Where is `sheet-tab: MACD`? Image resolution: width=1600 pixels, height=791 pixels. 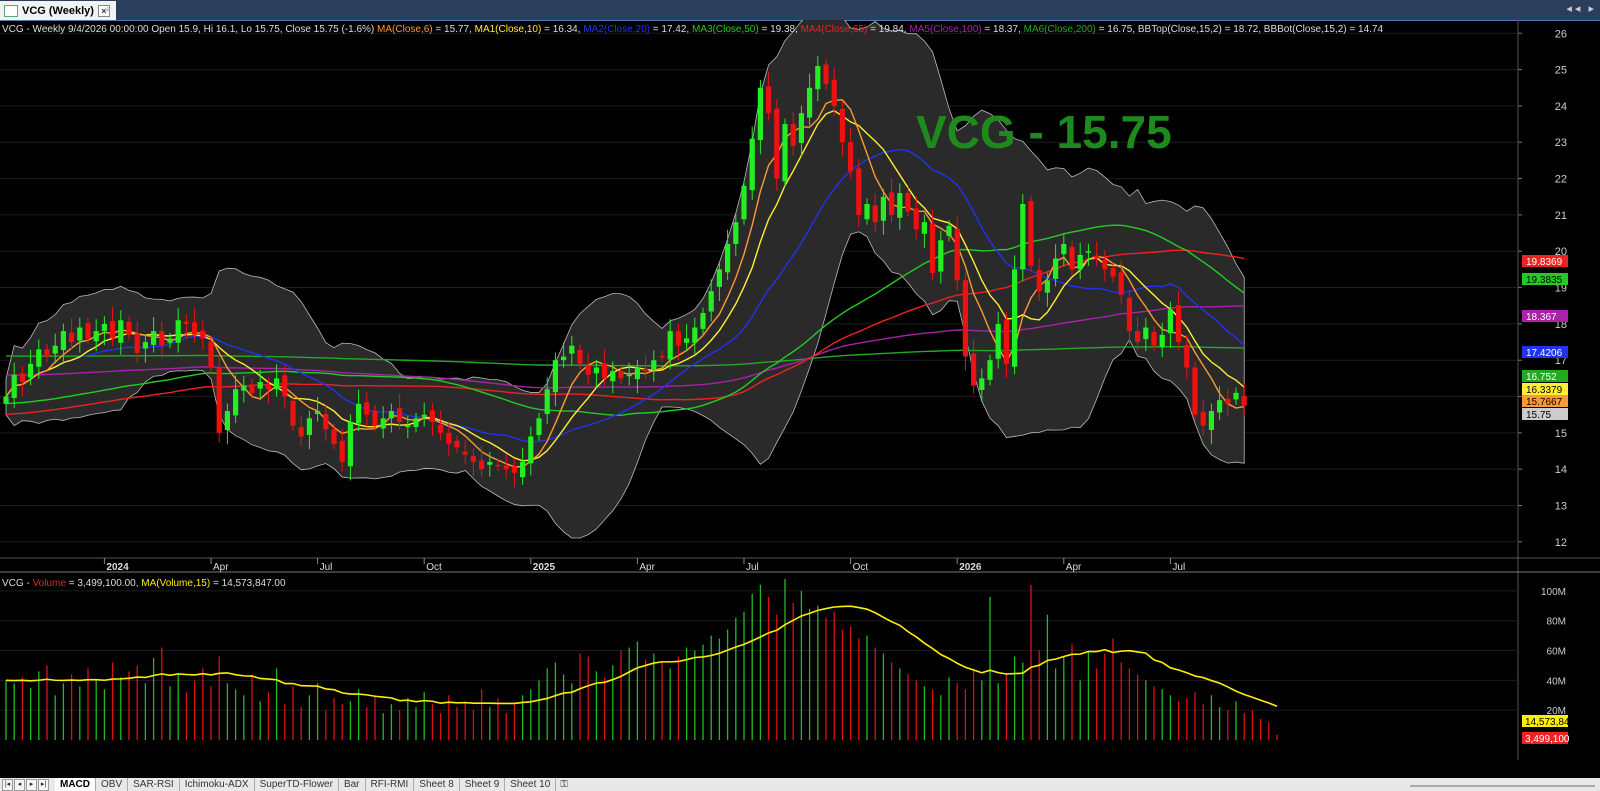 sheet-tab: MACD is located at coordinates (75, 784).